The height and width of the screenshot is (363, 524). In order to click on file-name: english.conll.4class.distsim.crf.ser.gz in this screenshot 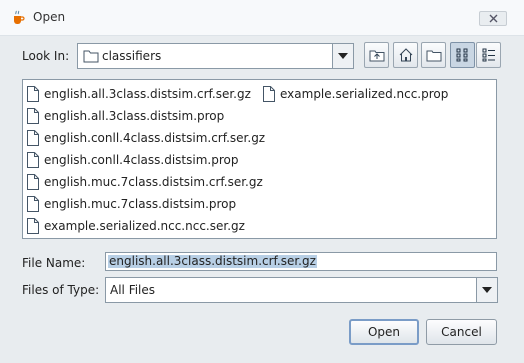, I will do `click(155, 138)`.